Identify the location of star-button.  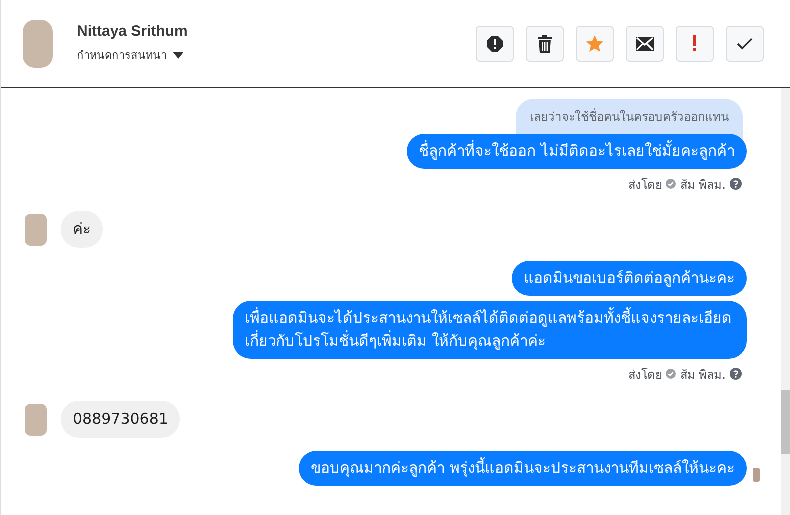
(595, 44).